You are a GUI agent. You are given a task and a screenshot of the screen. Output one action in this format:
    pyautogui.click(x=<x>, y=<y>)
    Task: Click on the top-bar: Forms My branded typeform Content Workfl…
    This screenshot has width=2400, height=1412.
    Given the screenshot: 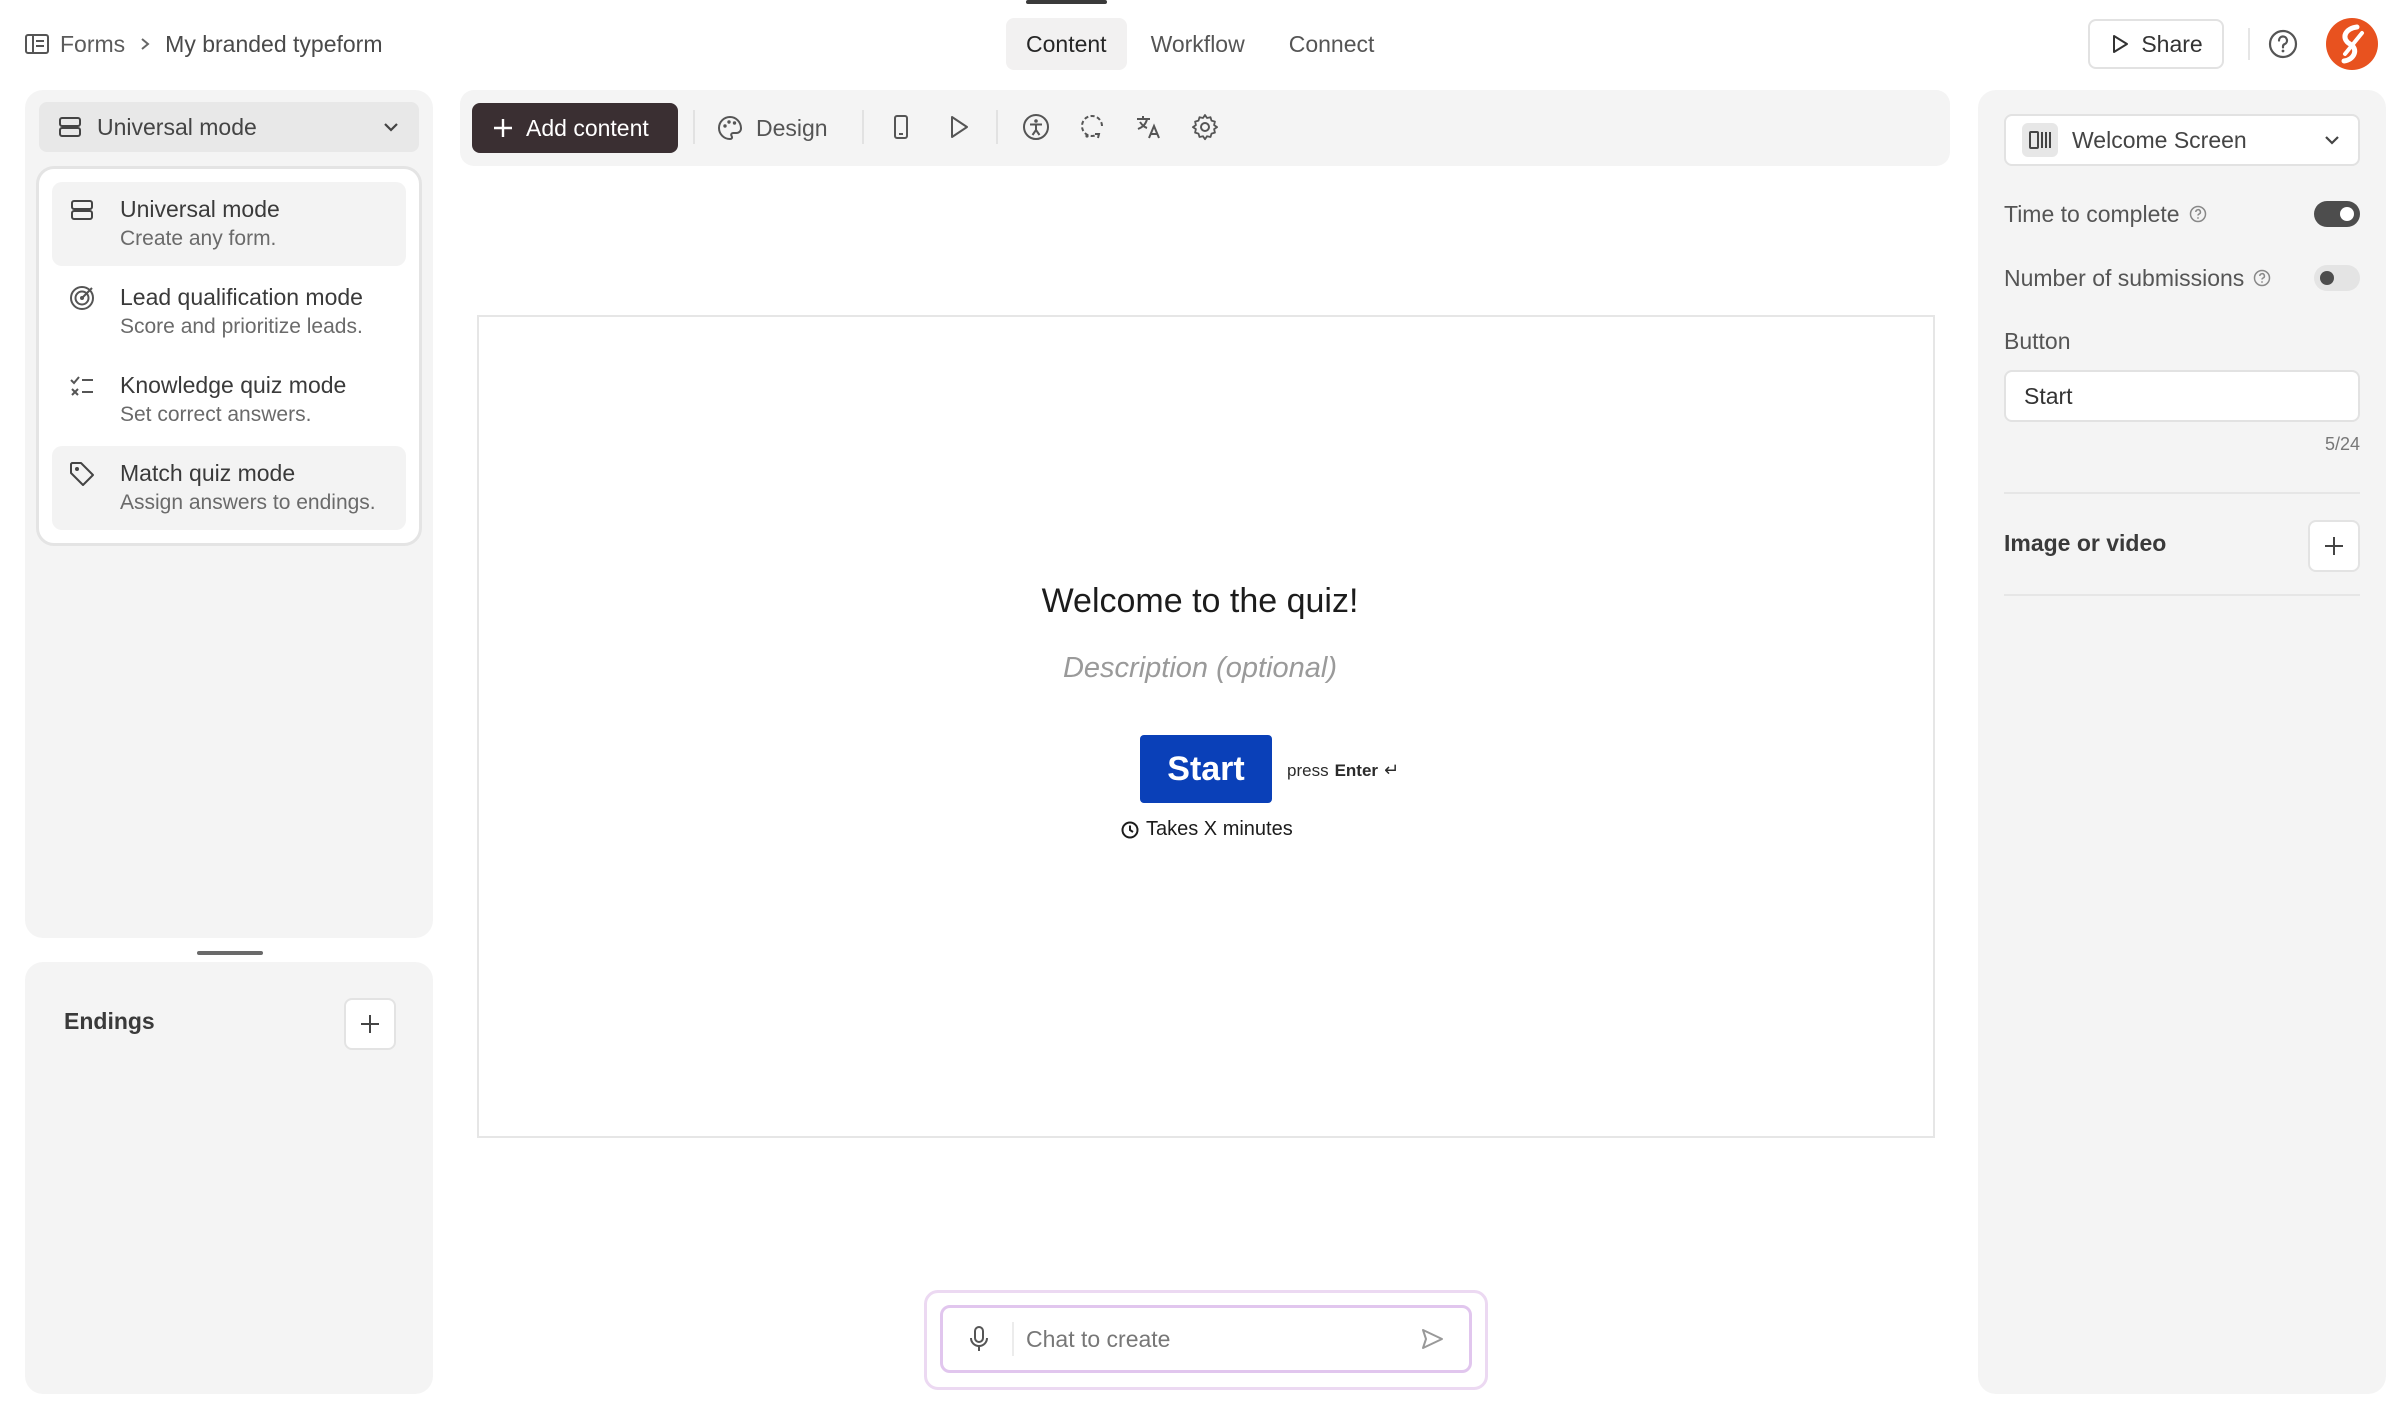 What is the action you would take?
    pyautogui.click(x=1200, y=44)
    